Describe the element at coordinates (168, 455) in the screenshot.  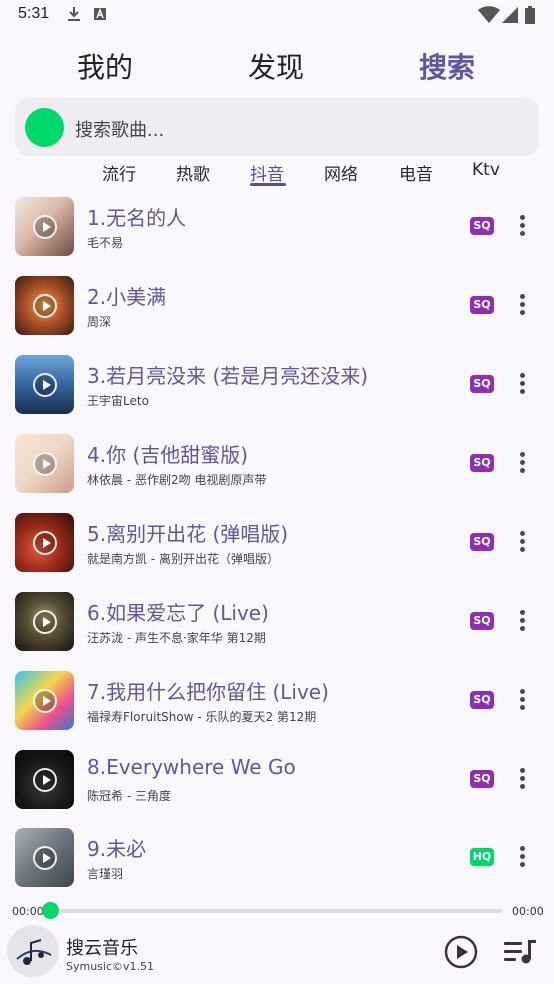
I see `song-title: 4.你 (吉他甜蜜版)` at that location.